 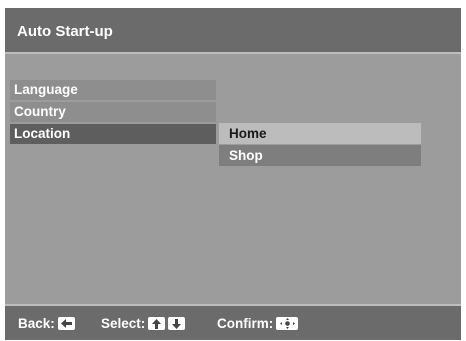 I want to click on ok-key-icon, so click(x=287, y=323).